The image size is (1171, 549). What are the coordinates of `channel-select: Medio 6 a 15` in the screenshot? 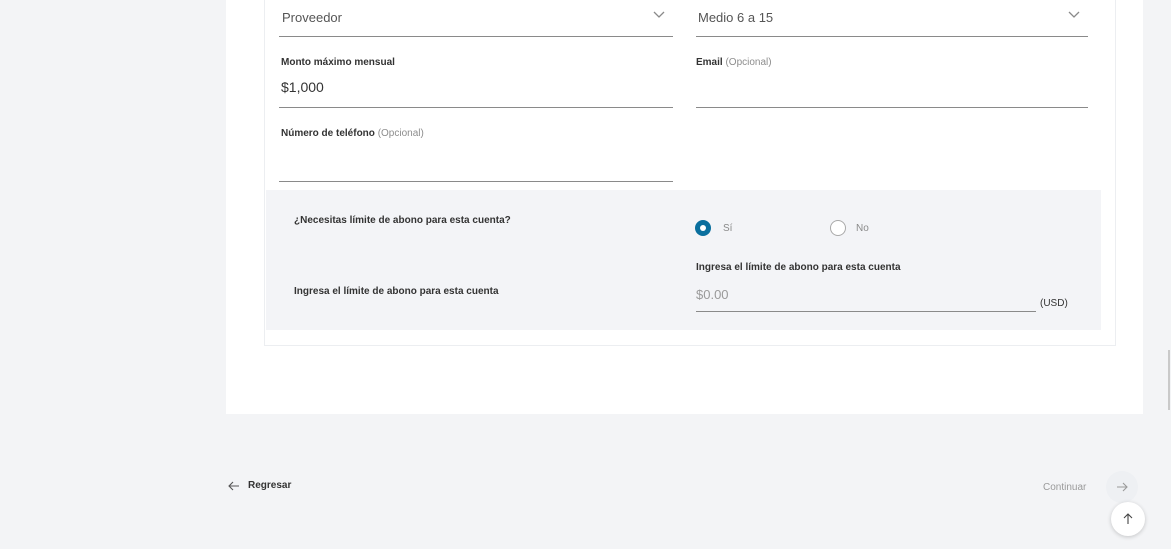 It's located at (892, 19).